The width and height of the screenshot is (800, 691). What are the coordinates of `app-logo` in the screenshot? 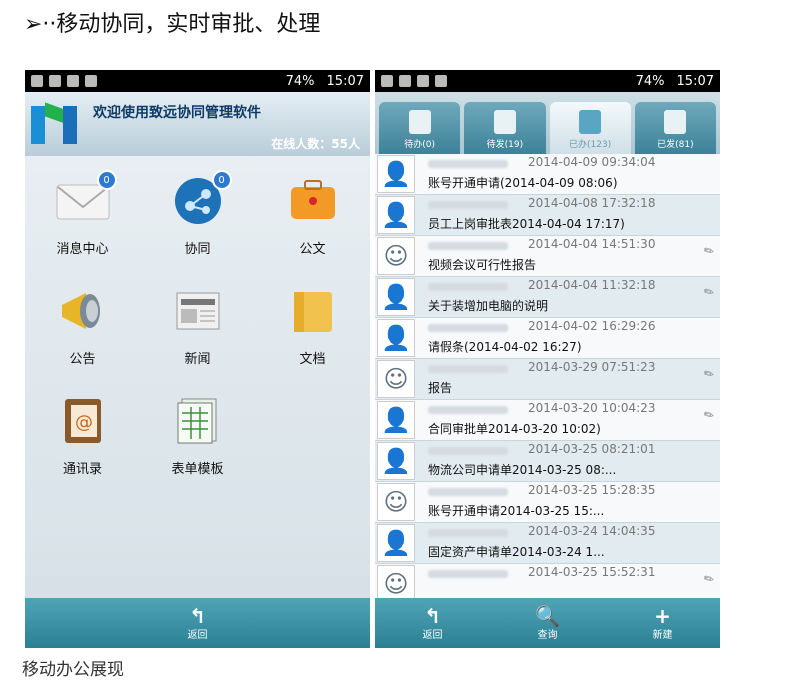 It's located at (55, 122).